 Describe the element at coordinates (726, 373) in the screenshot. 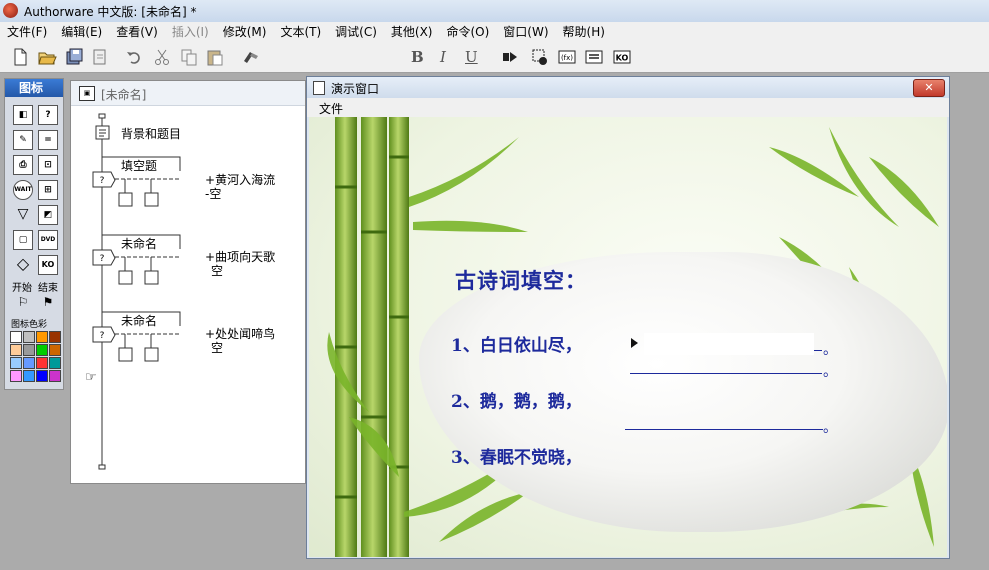

I see `answer-2-input` at that location.